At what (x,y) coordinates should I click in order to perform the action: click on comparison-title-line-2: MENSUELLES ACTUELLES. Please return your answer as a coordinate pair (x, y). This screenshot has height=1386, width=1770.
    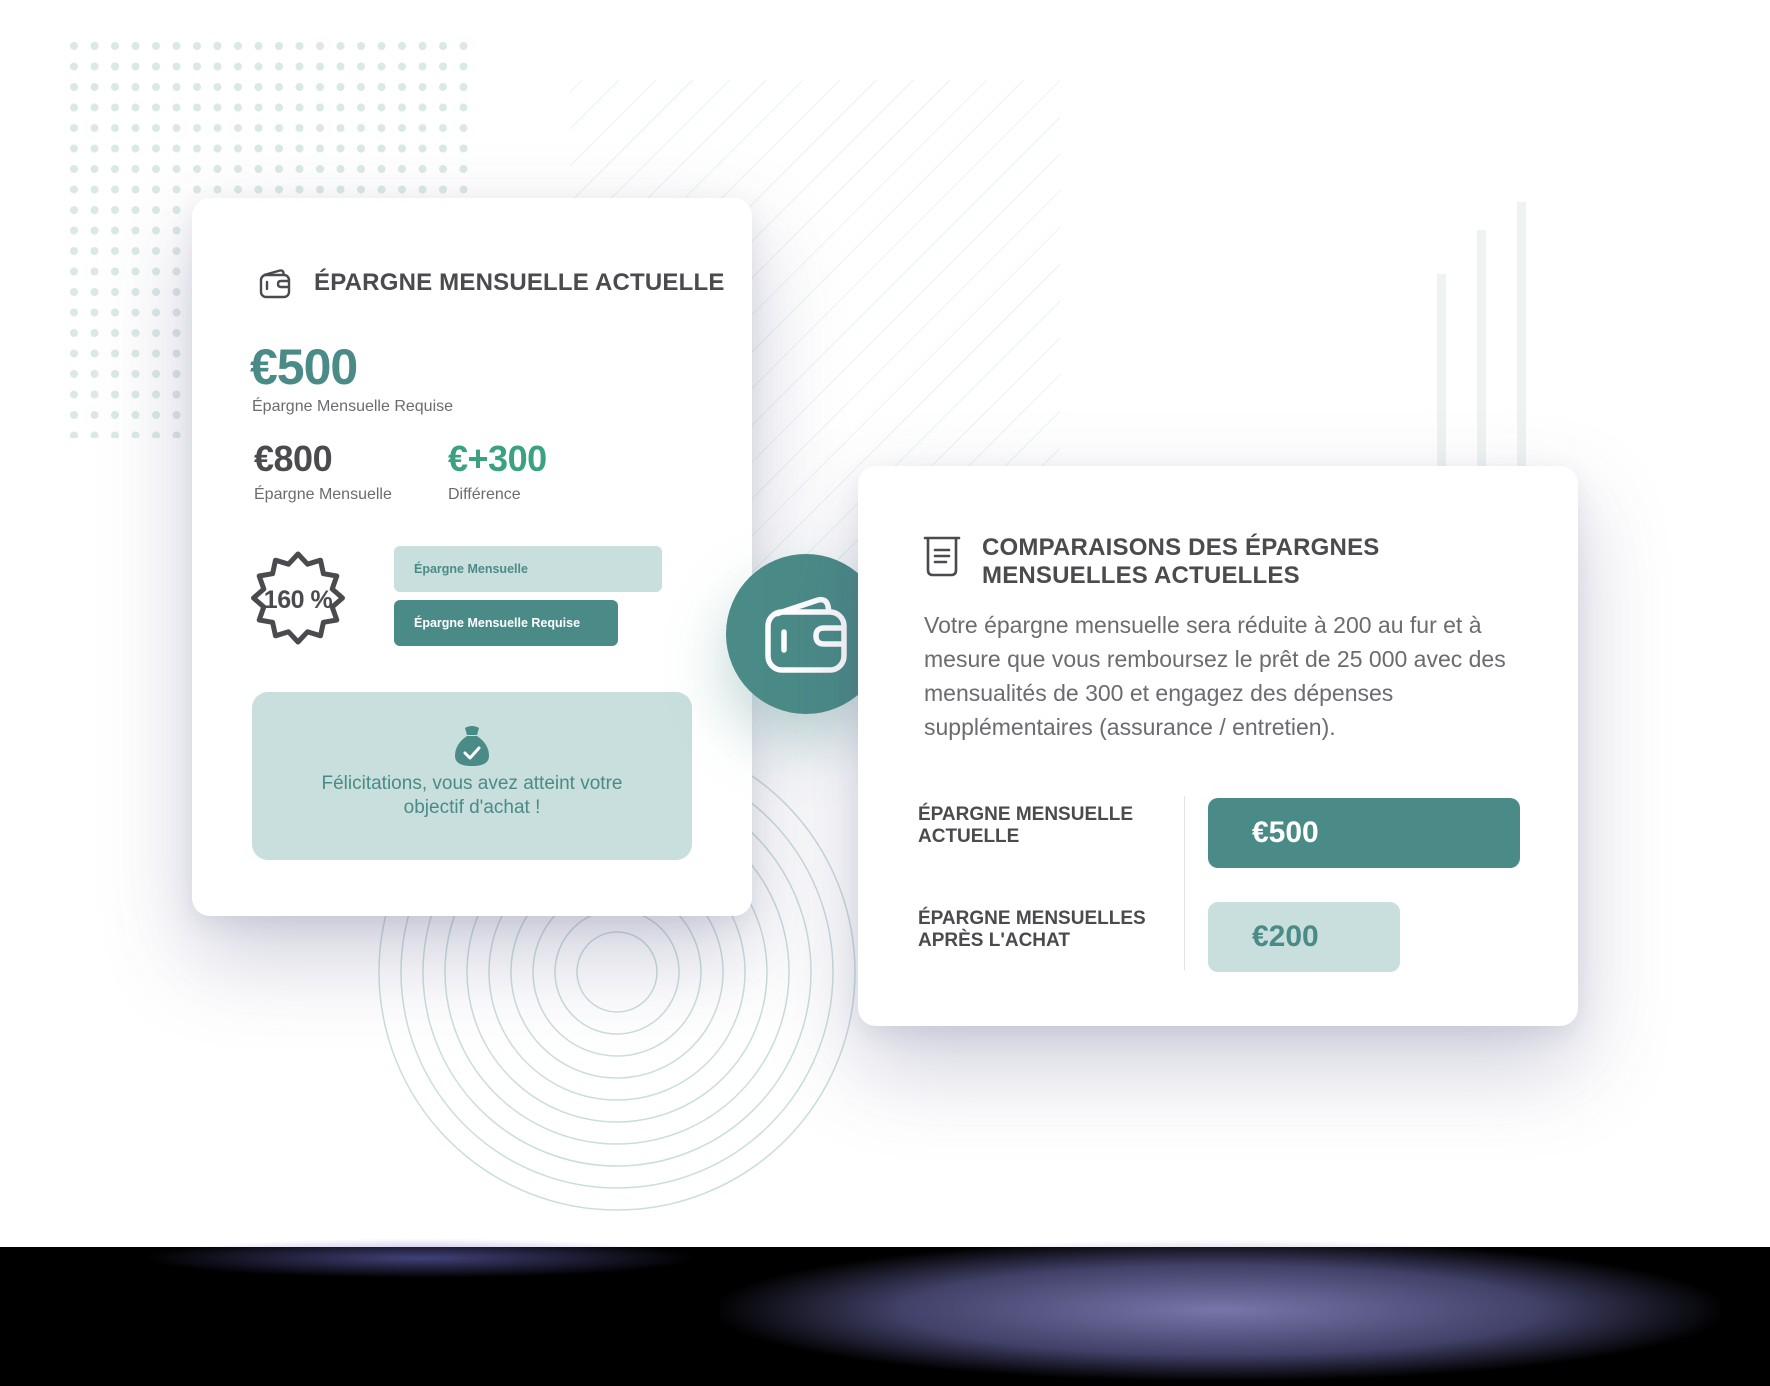
    Looking at the image, I should click on (1141, 575).